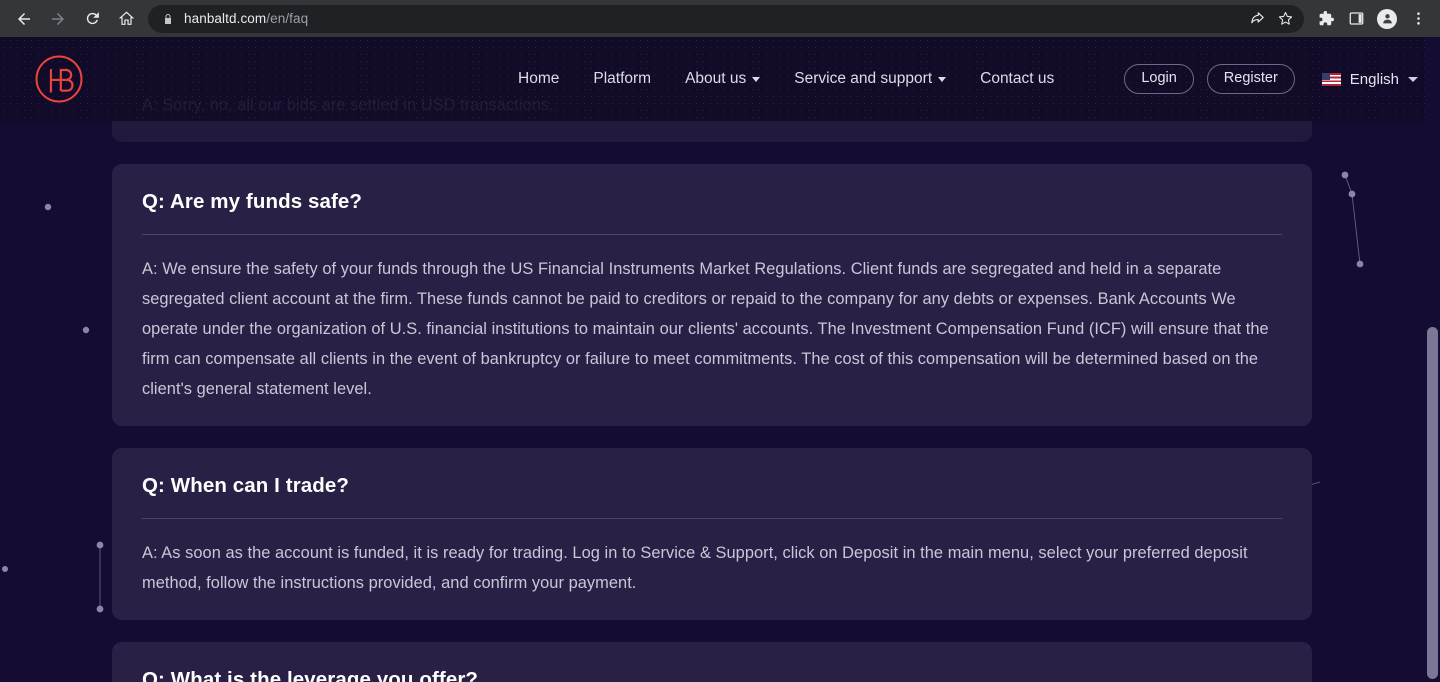  What do you see at coordinates (1271, 19) in the screenshot?
I see `omnibox-actions` at bounding box center [1271, 19].